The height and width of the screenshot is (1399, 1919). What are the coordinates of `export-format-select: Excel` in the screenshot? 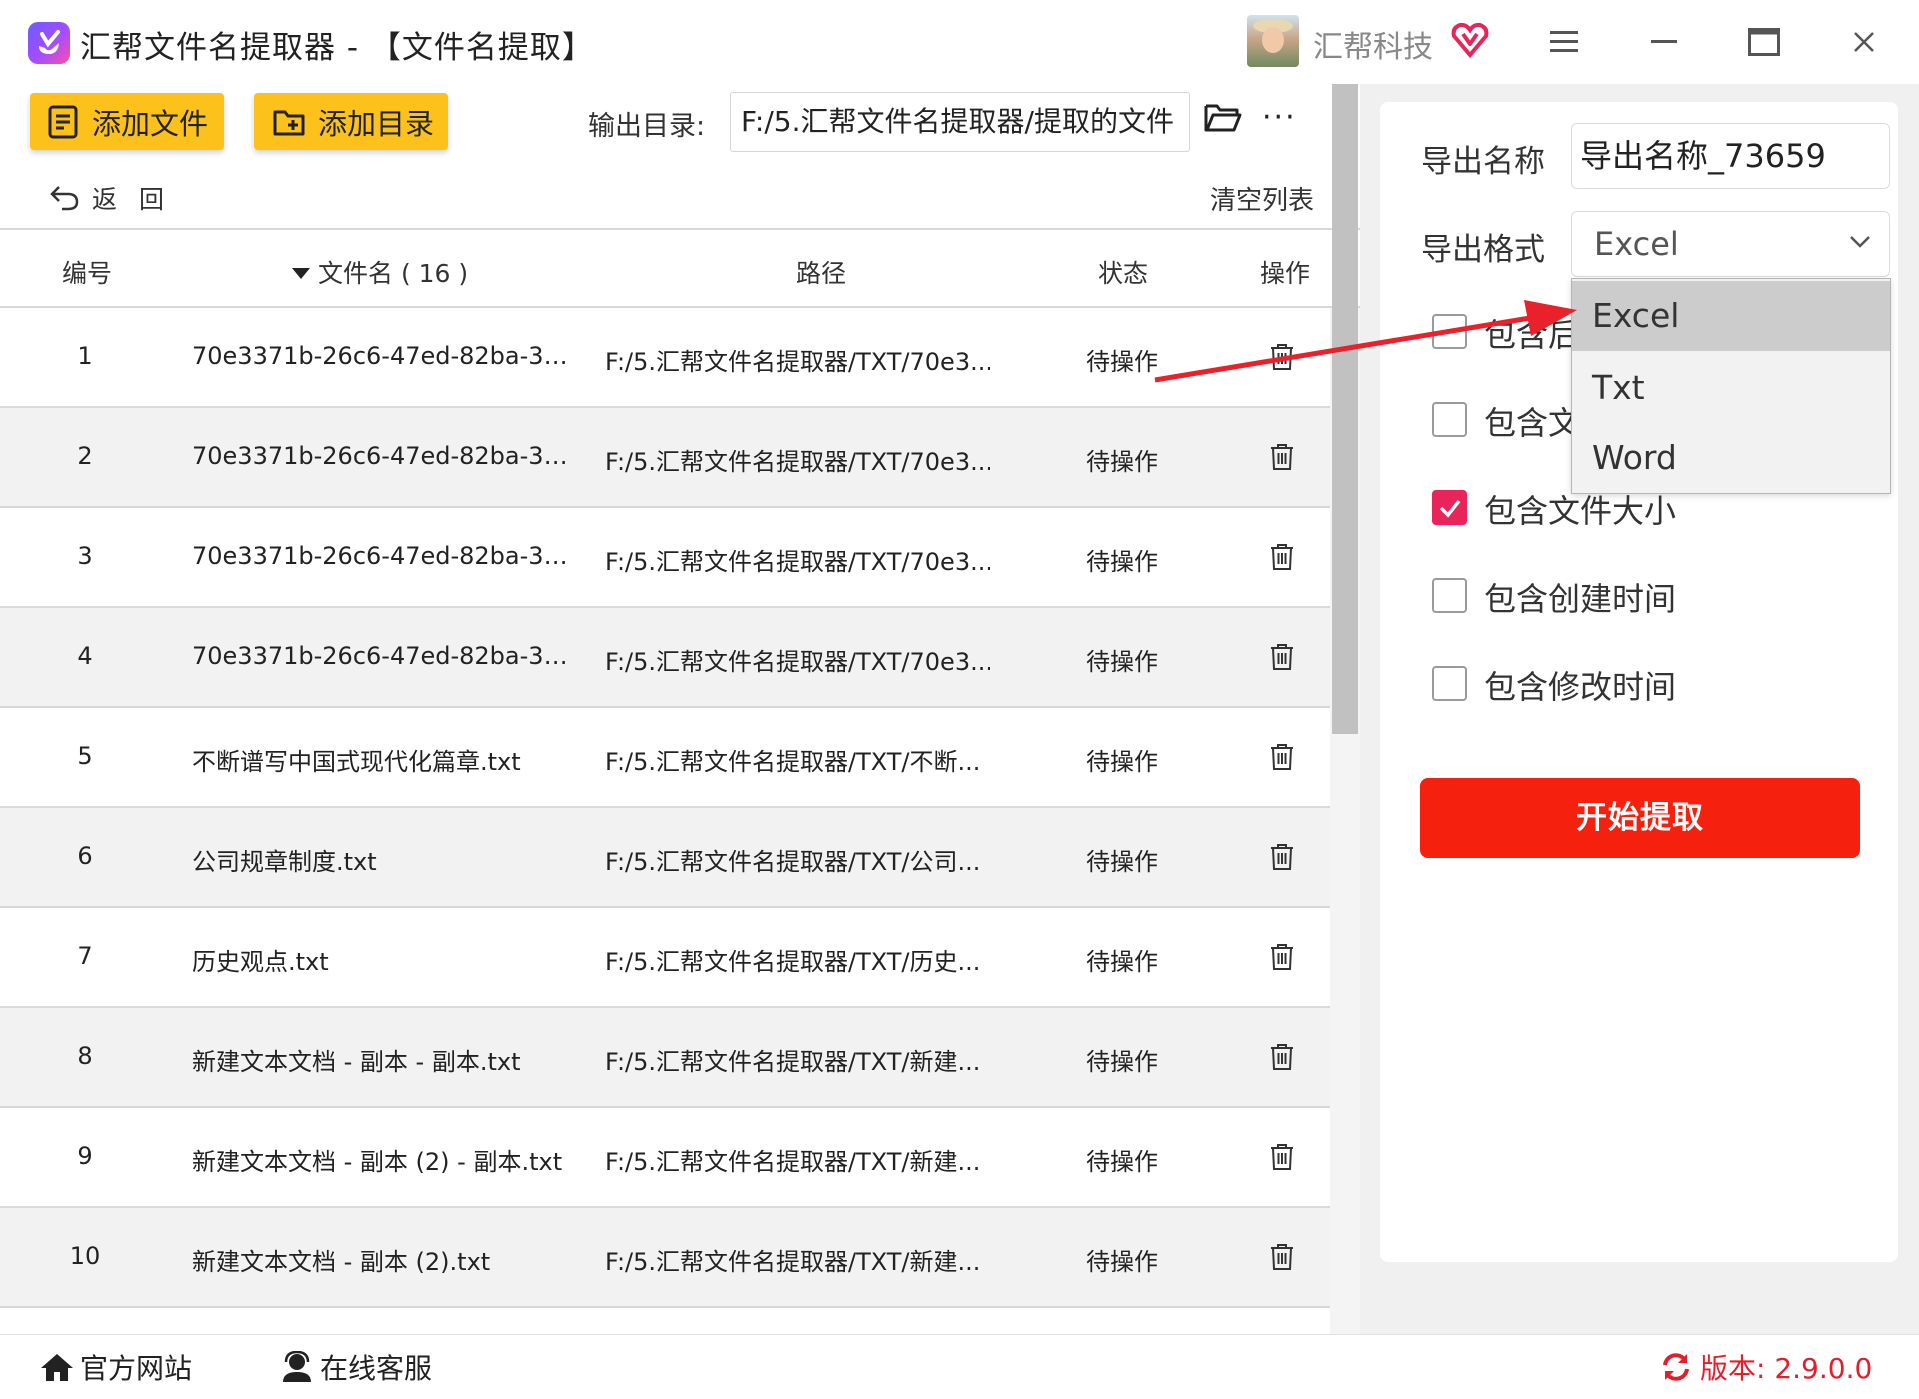 It's located at (1730, 244).